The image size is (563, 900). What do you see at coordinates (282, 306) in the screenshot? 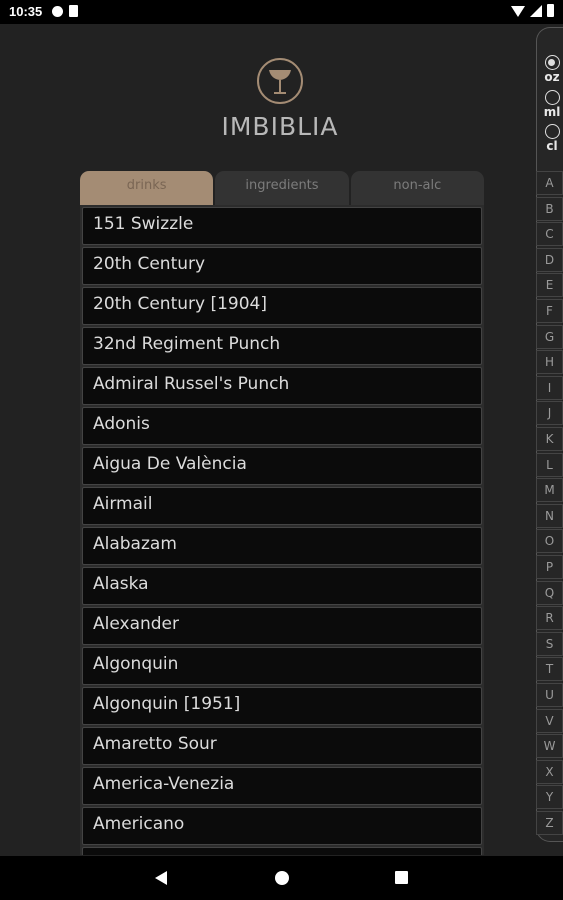
I see `list-item: 20th Century [1904]` at bounding box center [282, 306].